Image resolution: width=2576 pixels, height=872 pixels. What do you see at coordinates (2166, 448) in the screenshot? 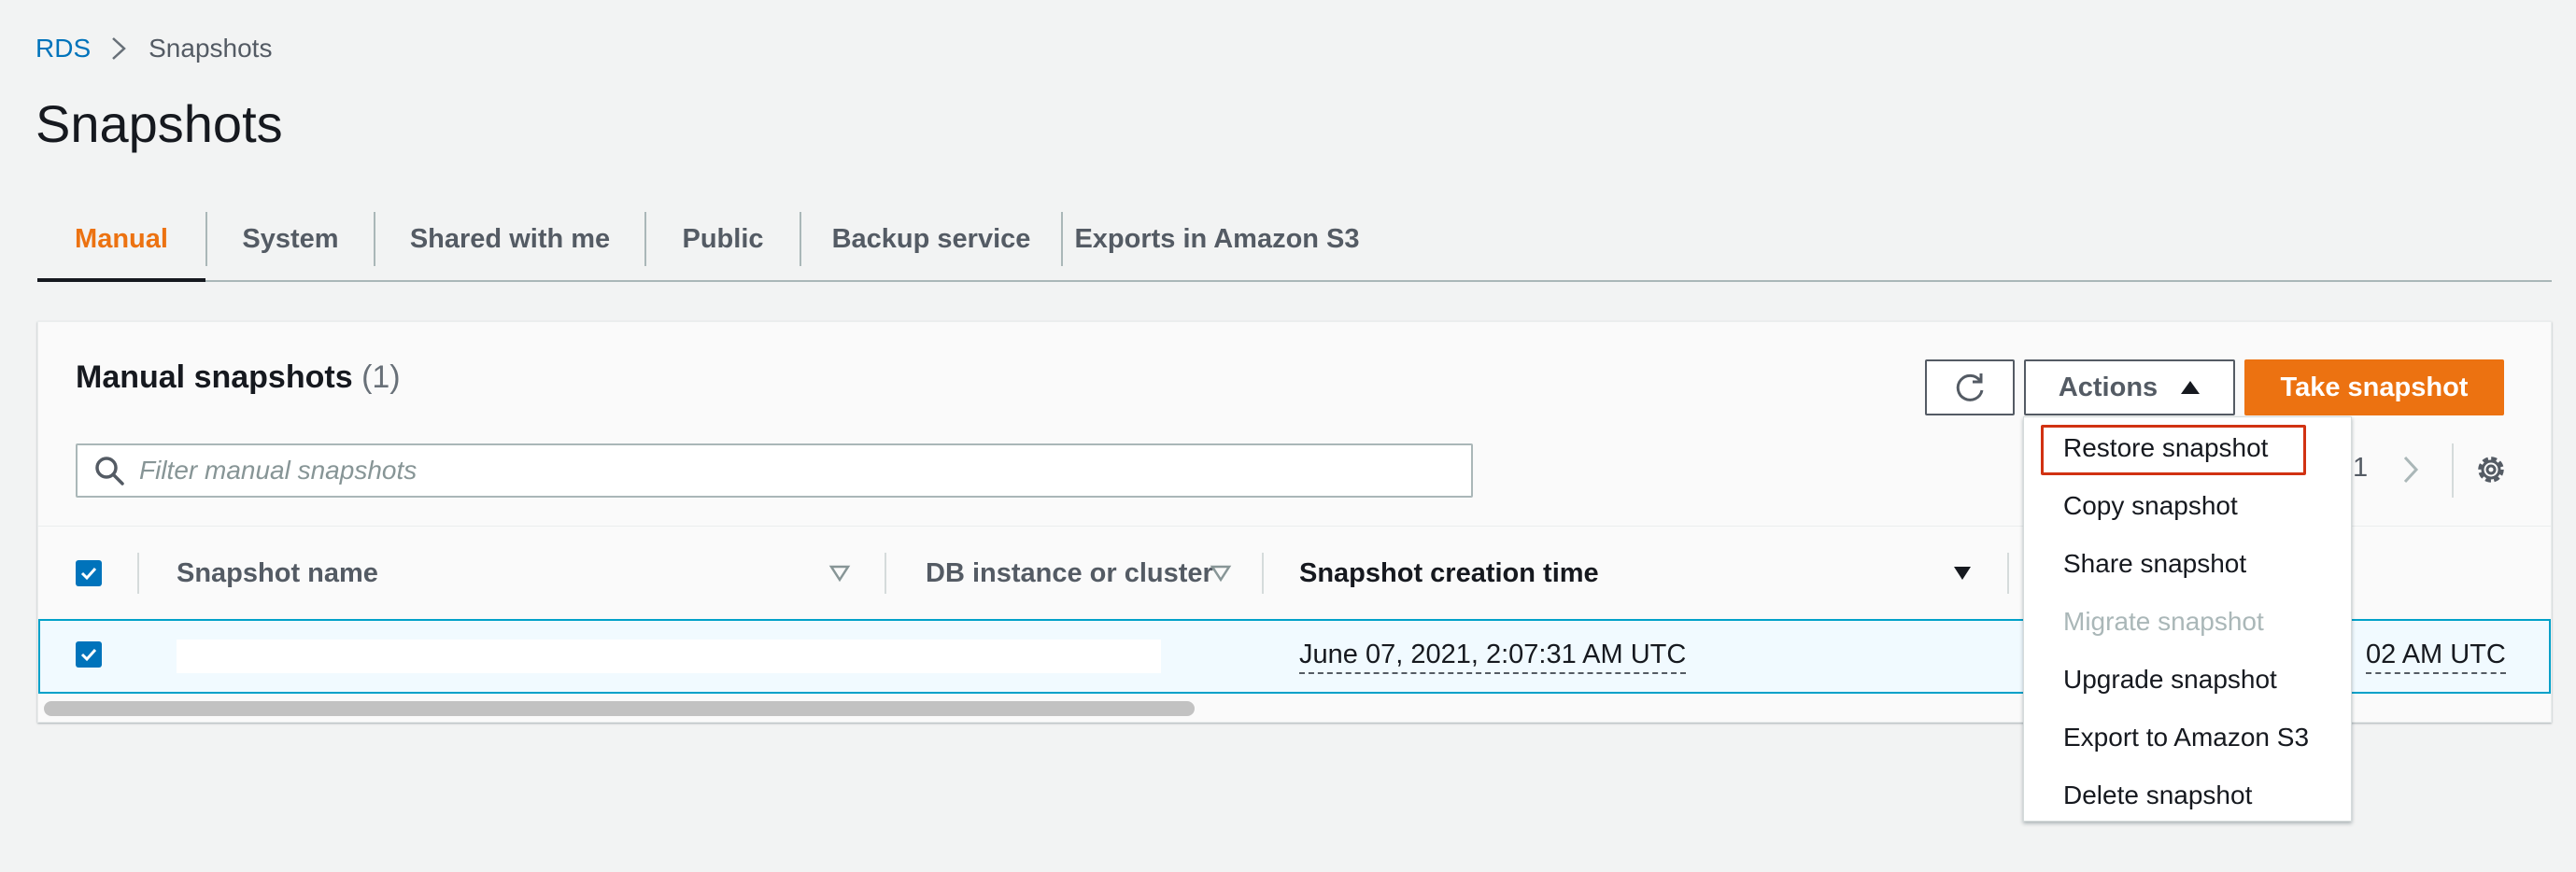
I see `menu-item-label: Restore snapshot` at bounding box center [2166, 448].